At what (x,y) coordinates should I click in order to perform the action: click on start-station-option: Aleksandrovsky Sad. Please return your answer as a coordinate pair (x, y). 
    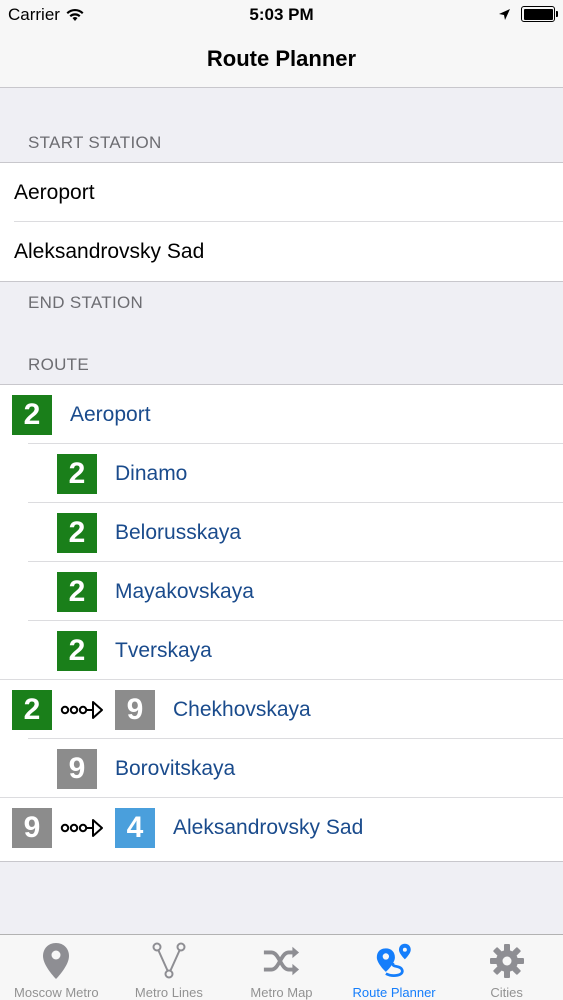
    Looking at the image, I should click on (281, 251).